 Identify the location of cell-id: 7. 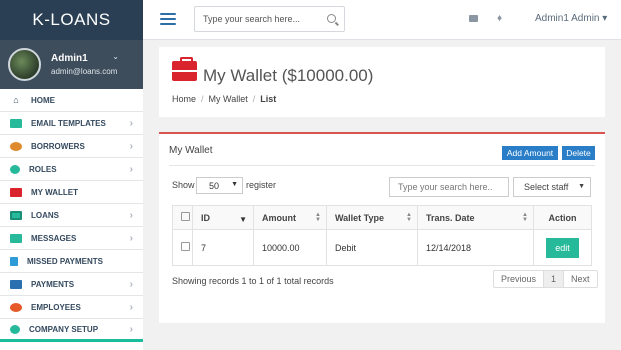
(223, 247).